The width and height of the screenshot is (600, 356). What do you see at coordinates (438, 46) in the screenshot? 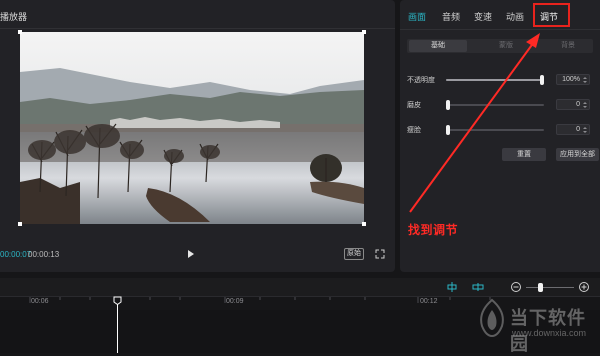
I see `subtab-basic: 基础` at bounding box center [438, 46].